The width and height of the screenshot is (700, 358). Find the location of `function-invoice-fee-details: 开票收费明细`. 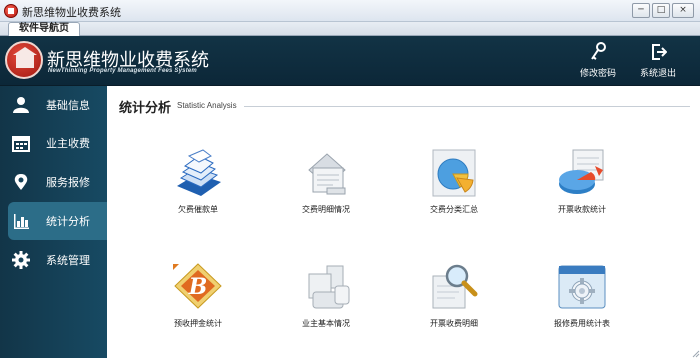

function-invoice-fee-details: 开票收费明细 is located at coordinates (454, 302).